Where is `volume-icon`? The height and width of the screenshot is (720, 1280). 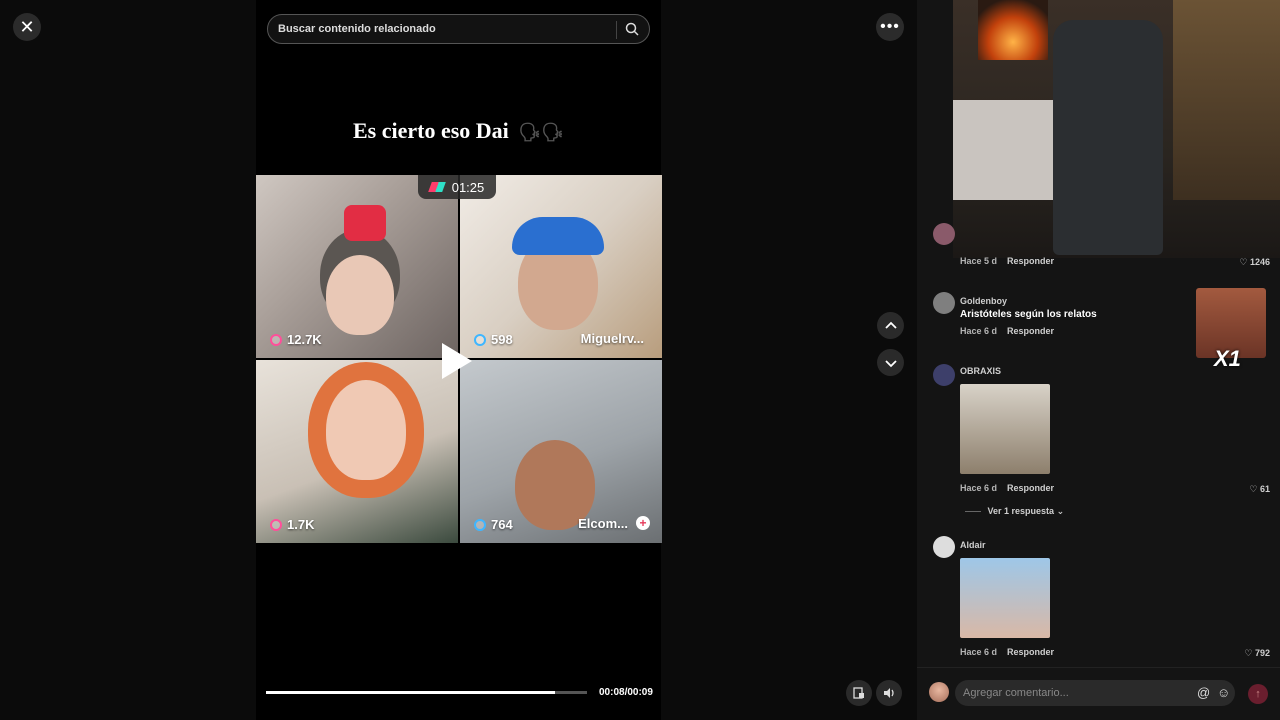
volume-icon is located at coordinates (889, 693).